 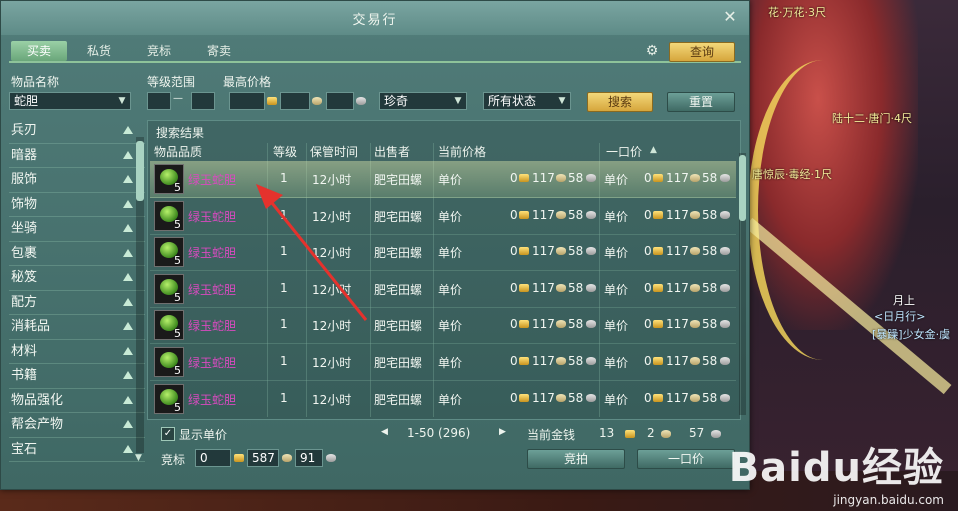 What do you see at coordinates (742, 284) in the screenshot?
I see `results-scrollbar` at bounding box center [742, 284].